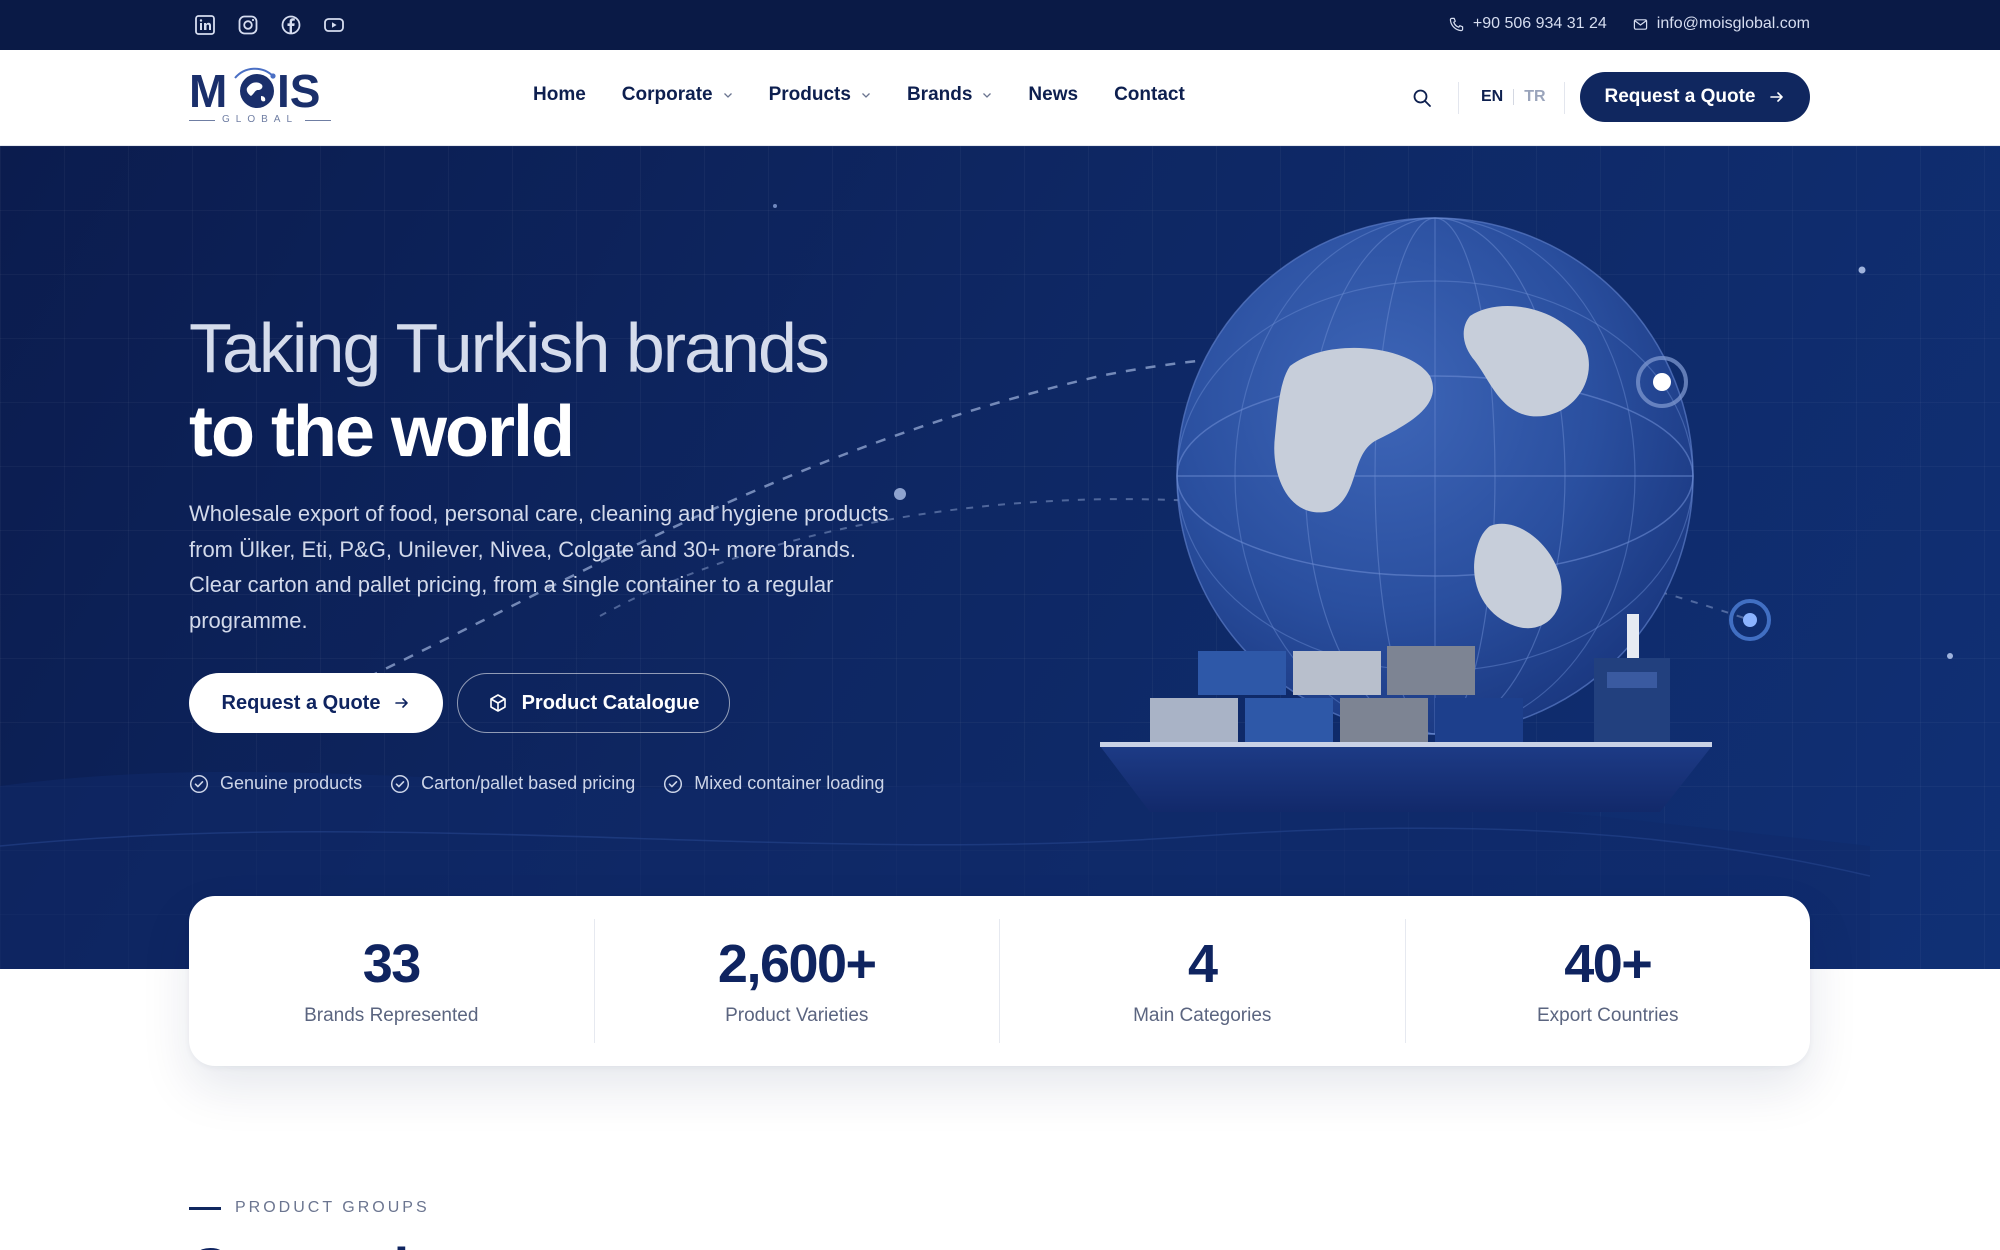 This screenshot has width=2000, height=1250. I want to click on nav-item-brands: Brands, so click(949, 95).